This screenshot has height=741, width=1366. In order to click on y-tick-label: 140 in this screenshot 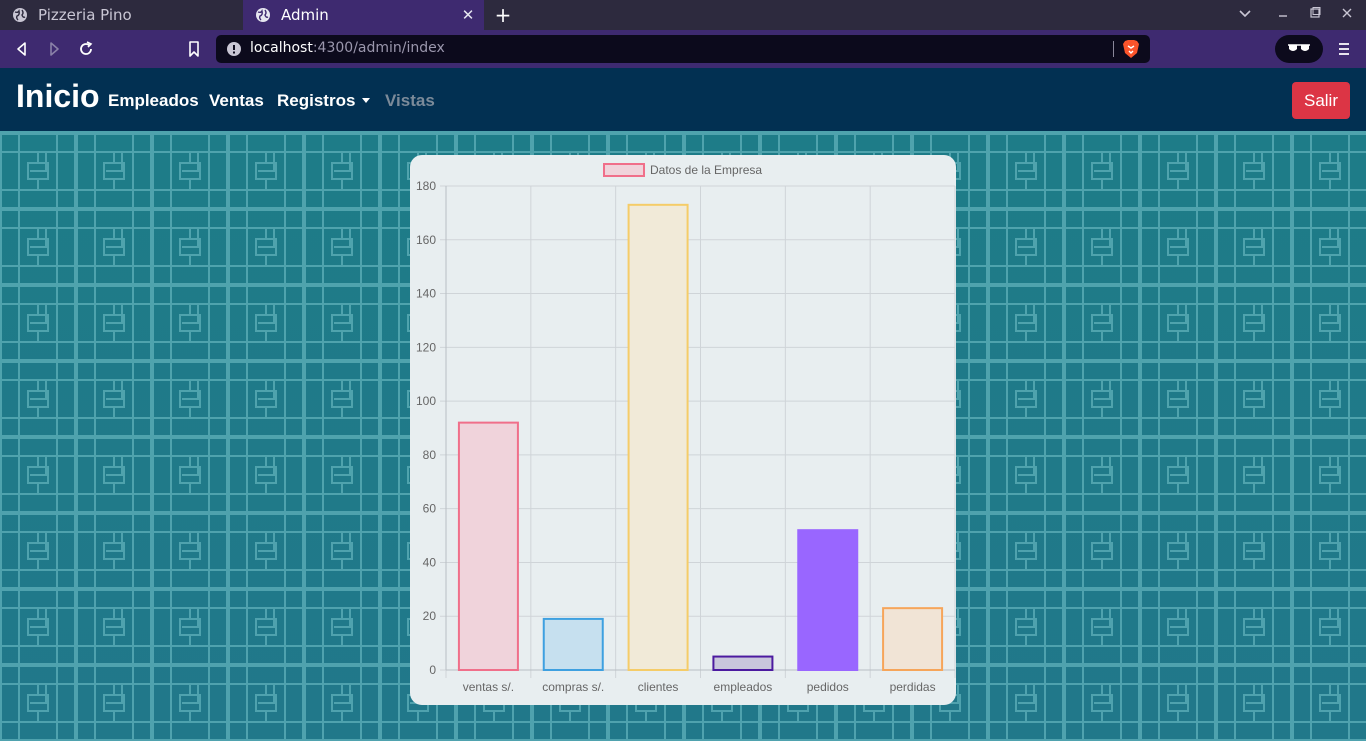, I will do `click(426, 294)`.